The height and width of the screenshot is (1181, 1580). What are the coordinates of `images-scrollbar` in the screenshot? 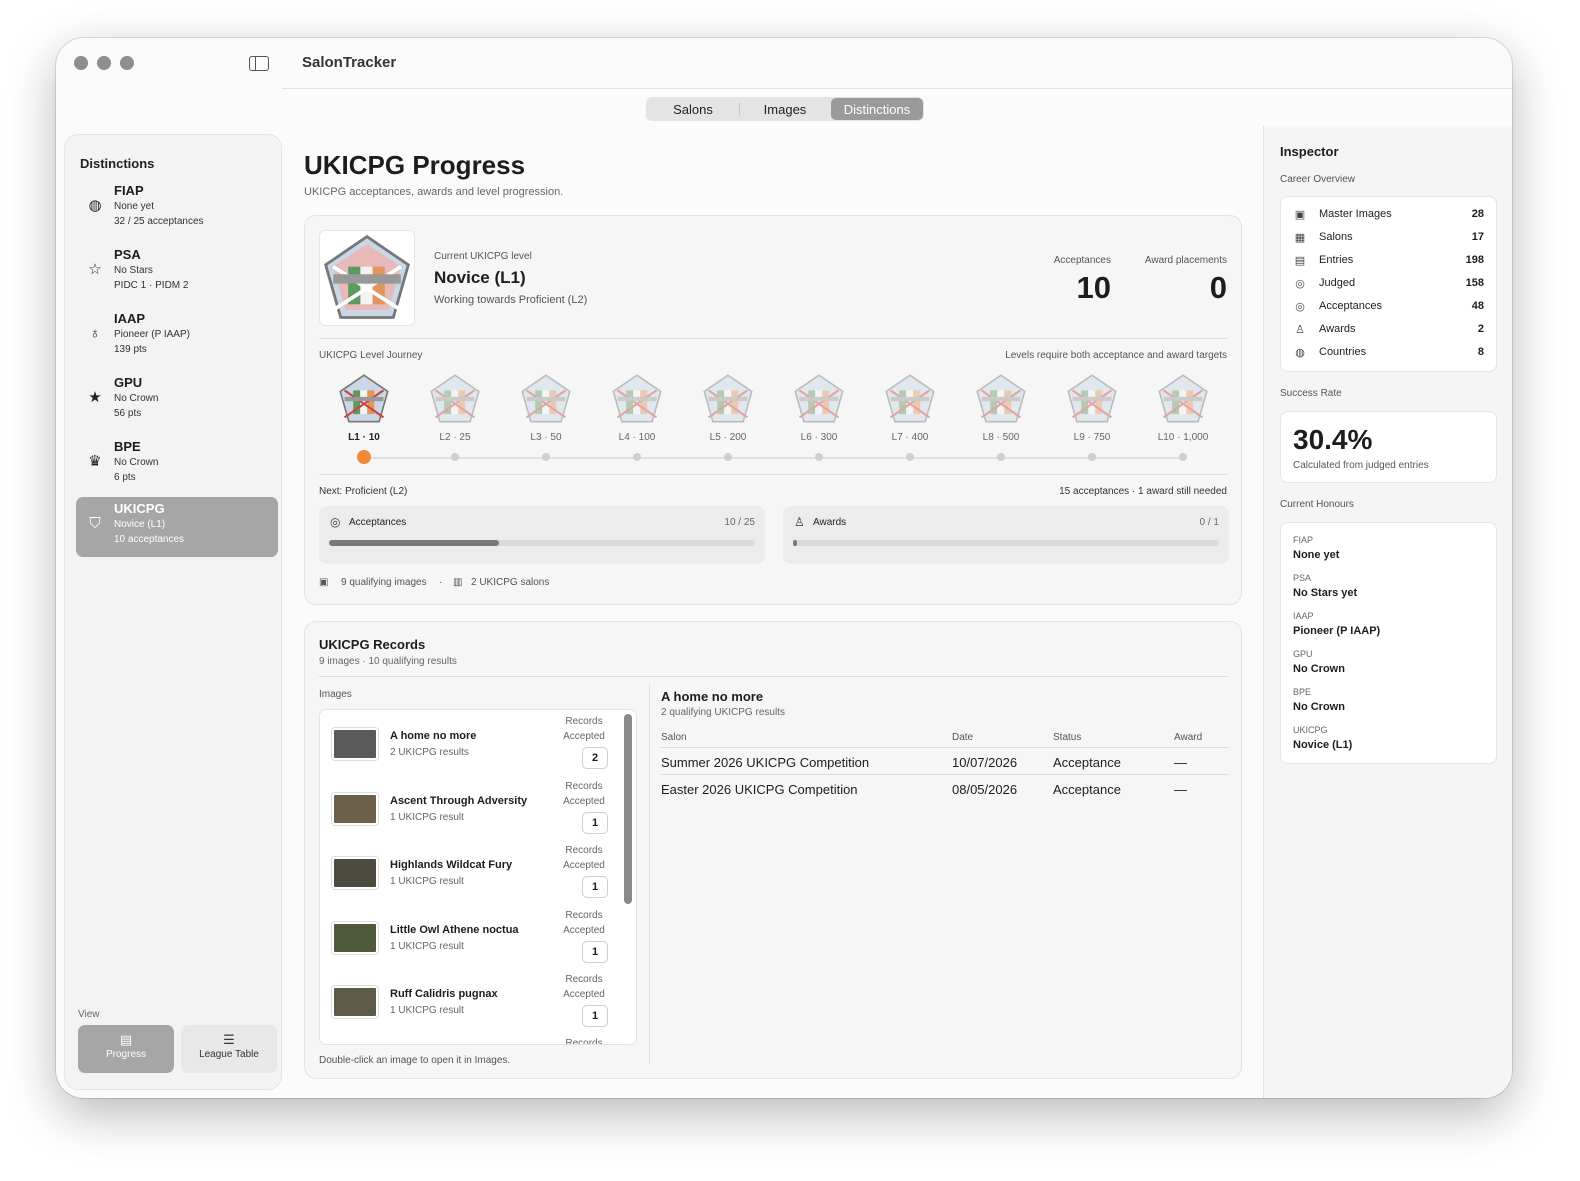 It's located at (628, 809).